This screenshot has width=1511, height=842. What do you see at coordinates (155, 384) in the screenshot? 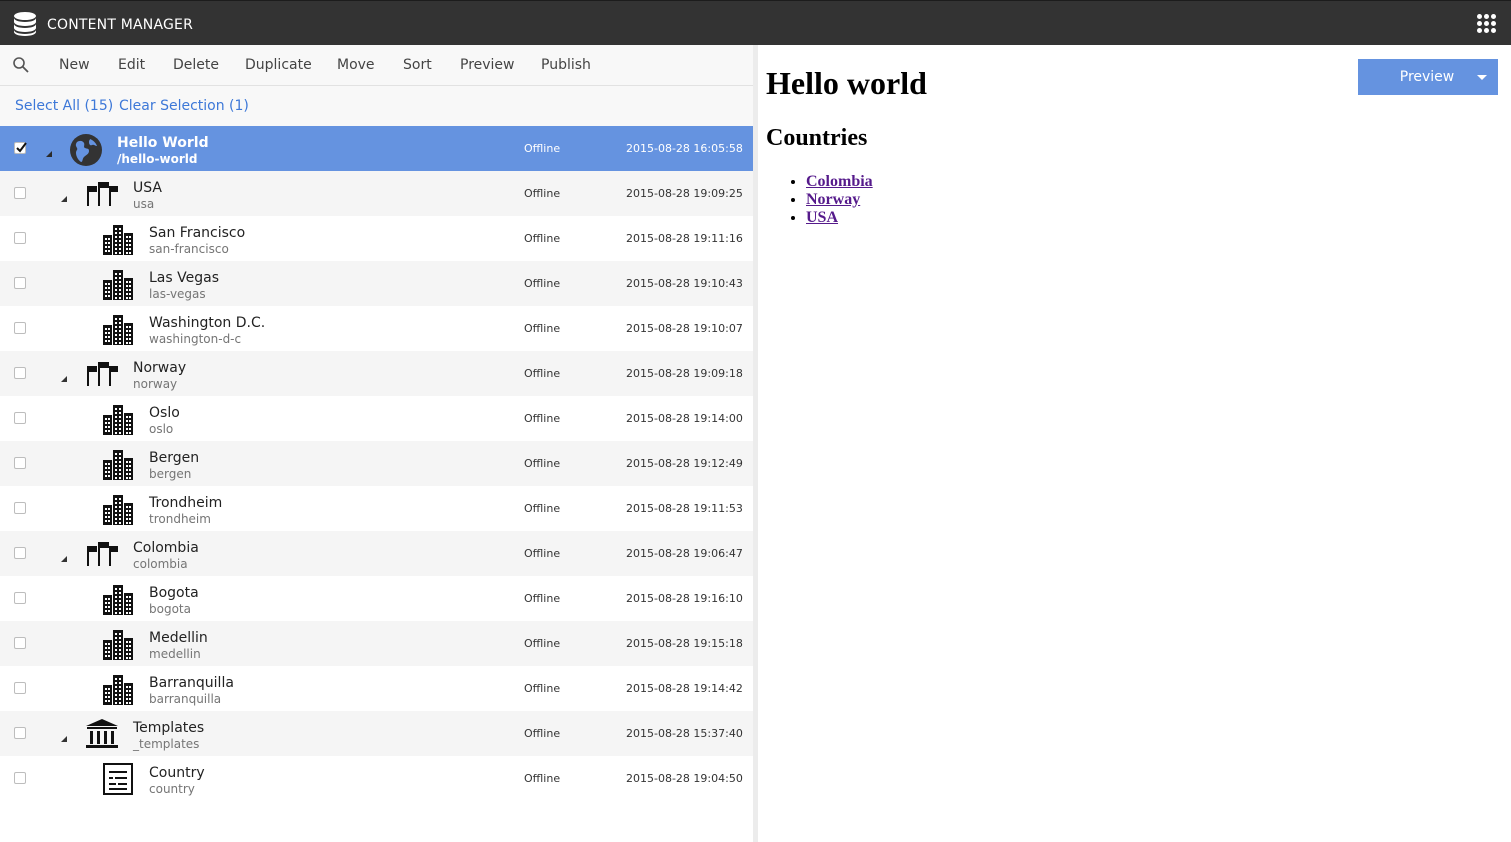
I see `row-path: norway` at bounding box center [155, 384].